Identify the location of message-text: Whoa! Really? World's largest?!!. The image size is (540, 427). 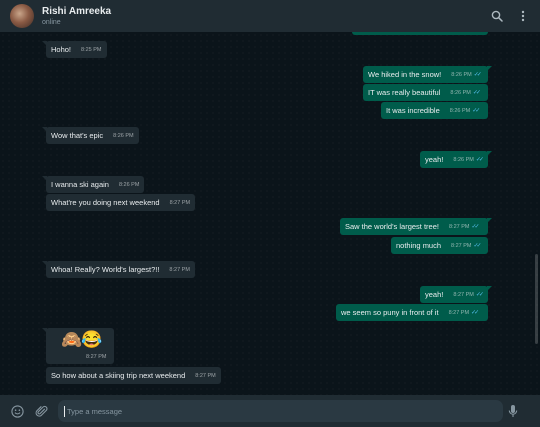
(105, 269).